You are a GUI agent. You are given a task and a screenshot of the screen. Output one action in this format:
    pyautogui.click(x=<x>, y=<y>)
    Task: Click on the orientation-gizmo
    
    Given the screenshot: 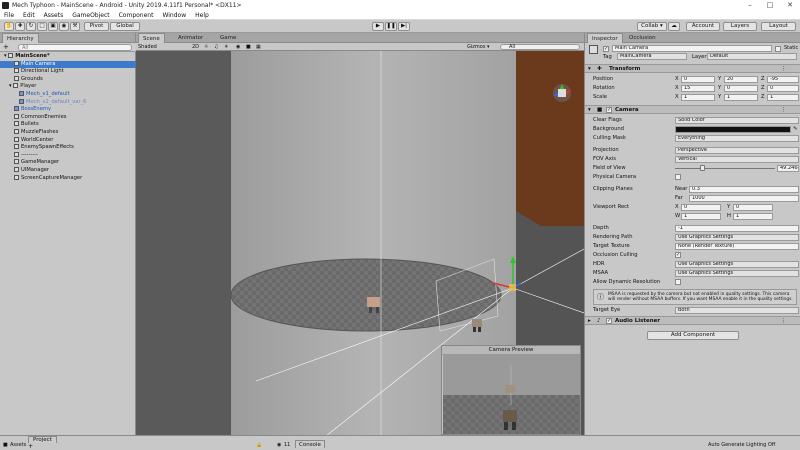 What is the action you would take?
    pyautogui.click(x=562, y=93)
    